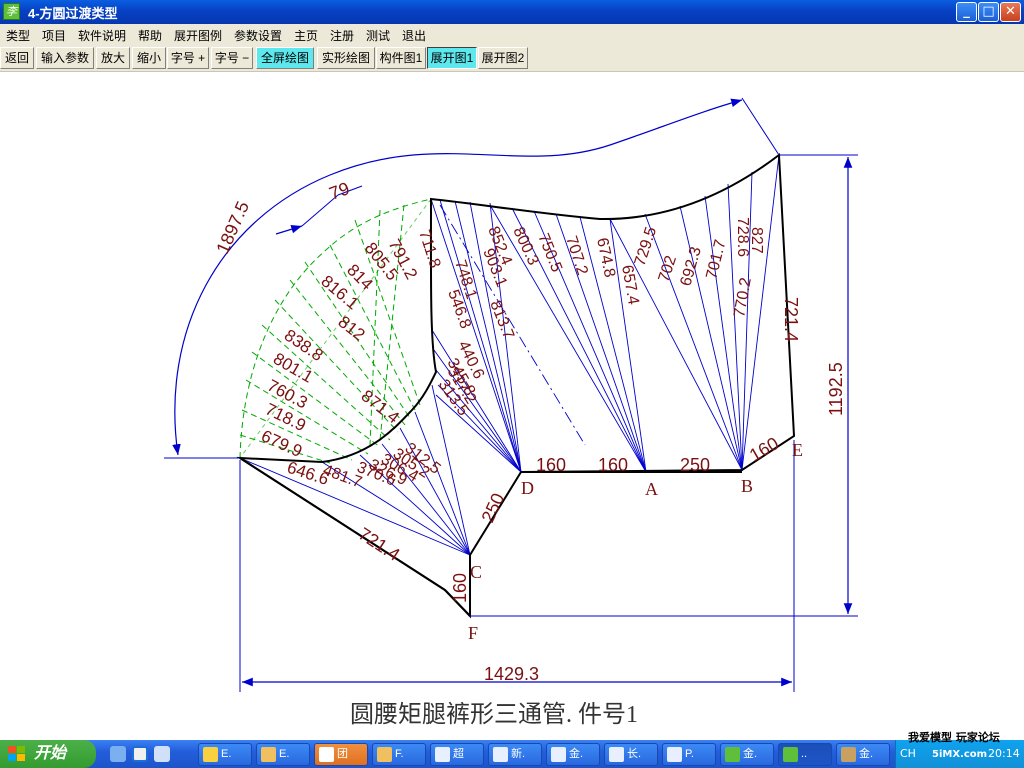  Describe the element at coordinates (527, 488) in the screenshot. I see `point-d-label: D` at that location.